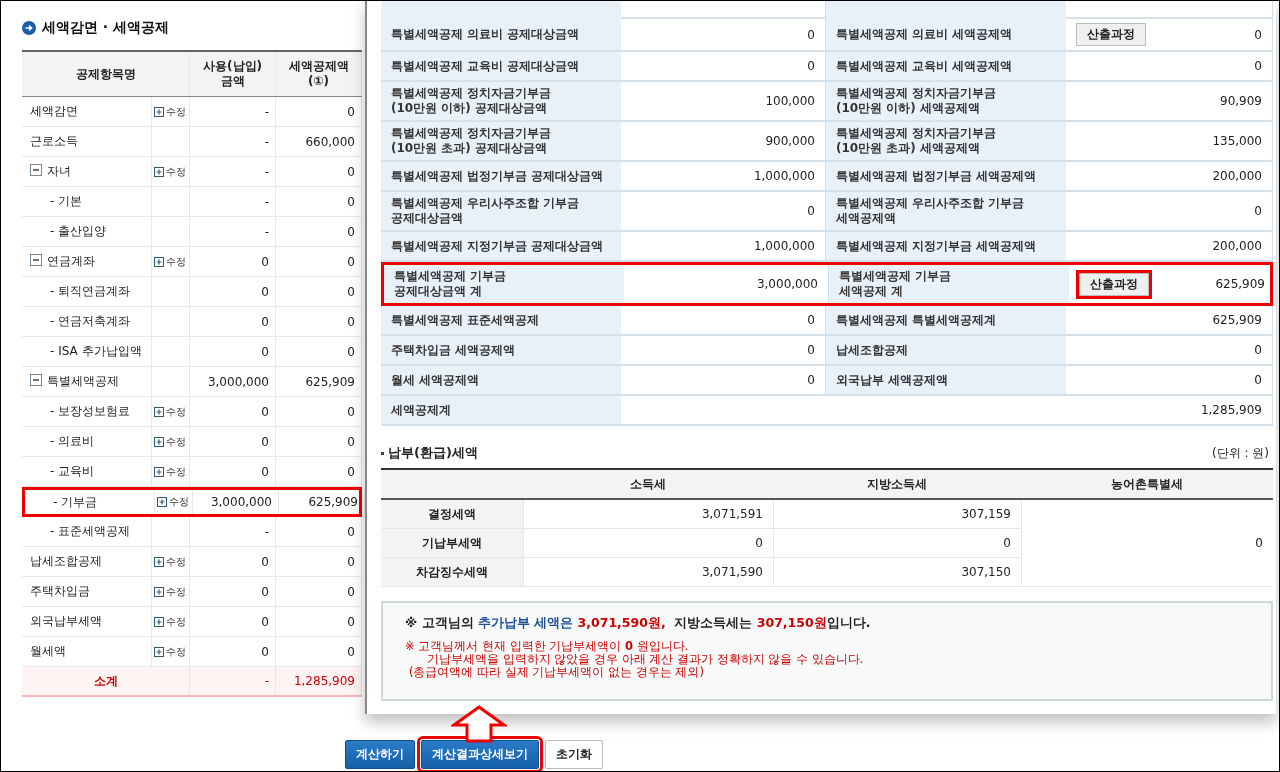  What do you see at coordinates (790, 101) in the screenshot?
I see `cell-value: 100,000` at bounding box center [790, 101].